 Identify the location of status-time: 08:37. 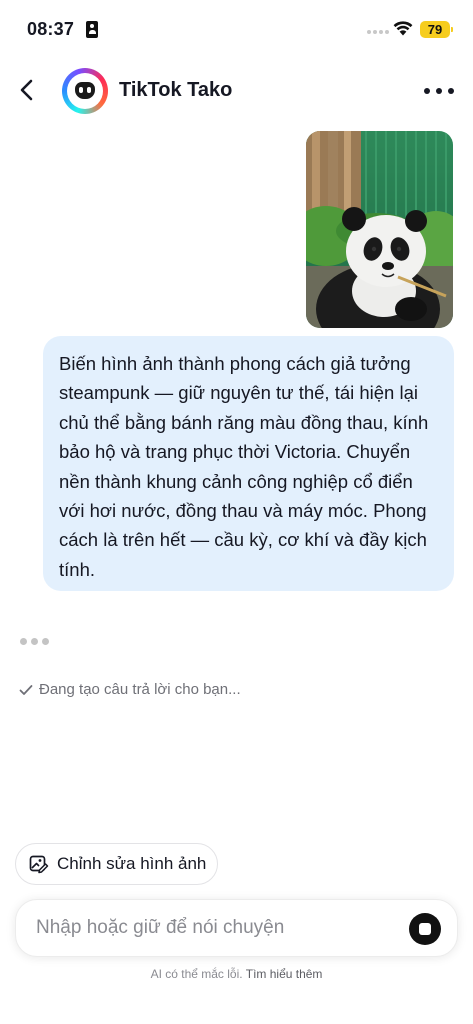
(51, 29).